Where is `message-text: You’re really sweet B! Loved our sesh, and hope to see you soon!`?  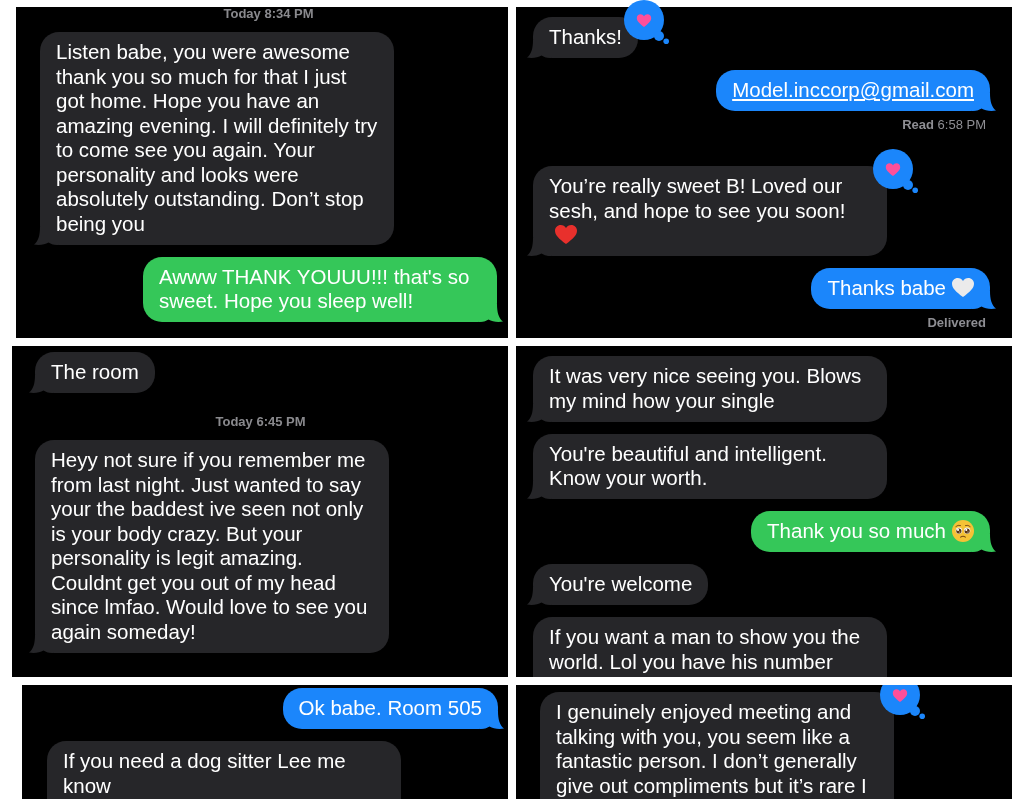
message-text: You’re really sweet B! Loved our sesh, and hope to see you soon! is located at coordinates (697, 198).